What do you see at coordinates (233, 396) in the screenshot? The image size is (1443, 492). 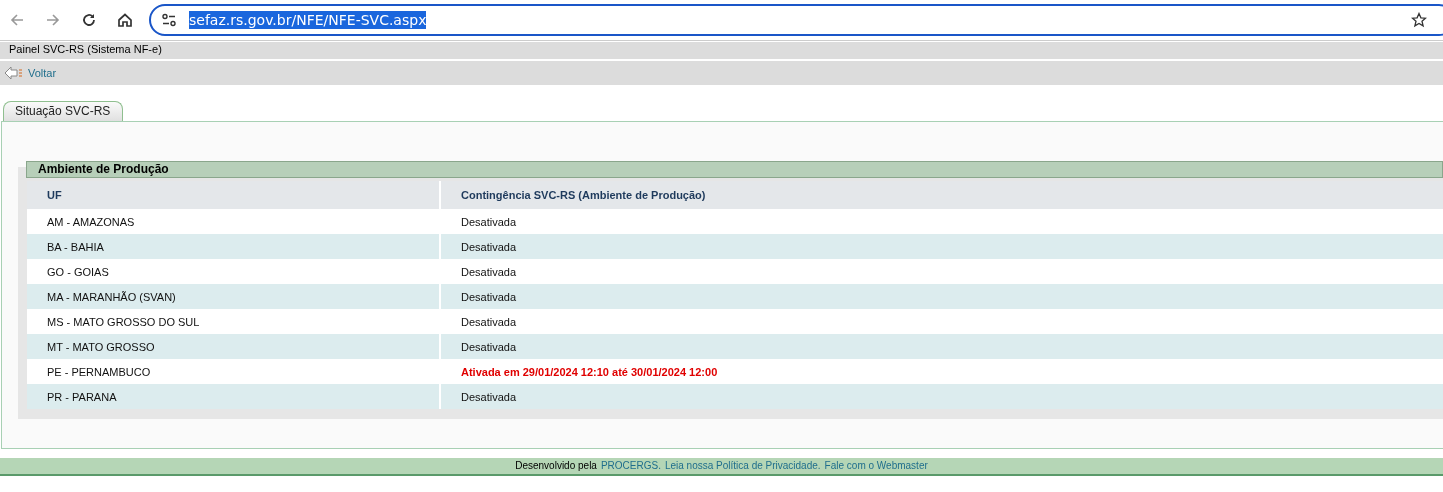 I see `table-cell: PR - PARANA` at bounding box center [233, 396].